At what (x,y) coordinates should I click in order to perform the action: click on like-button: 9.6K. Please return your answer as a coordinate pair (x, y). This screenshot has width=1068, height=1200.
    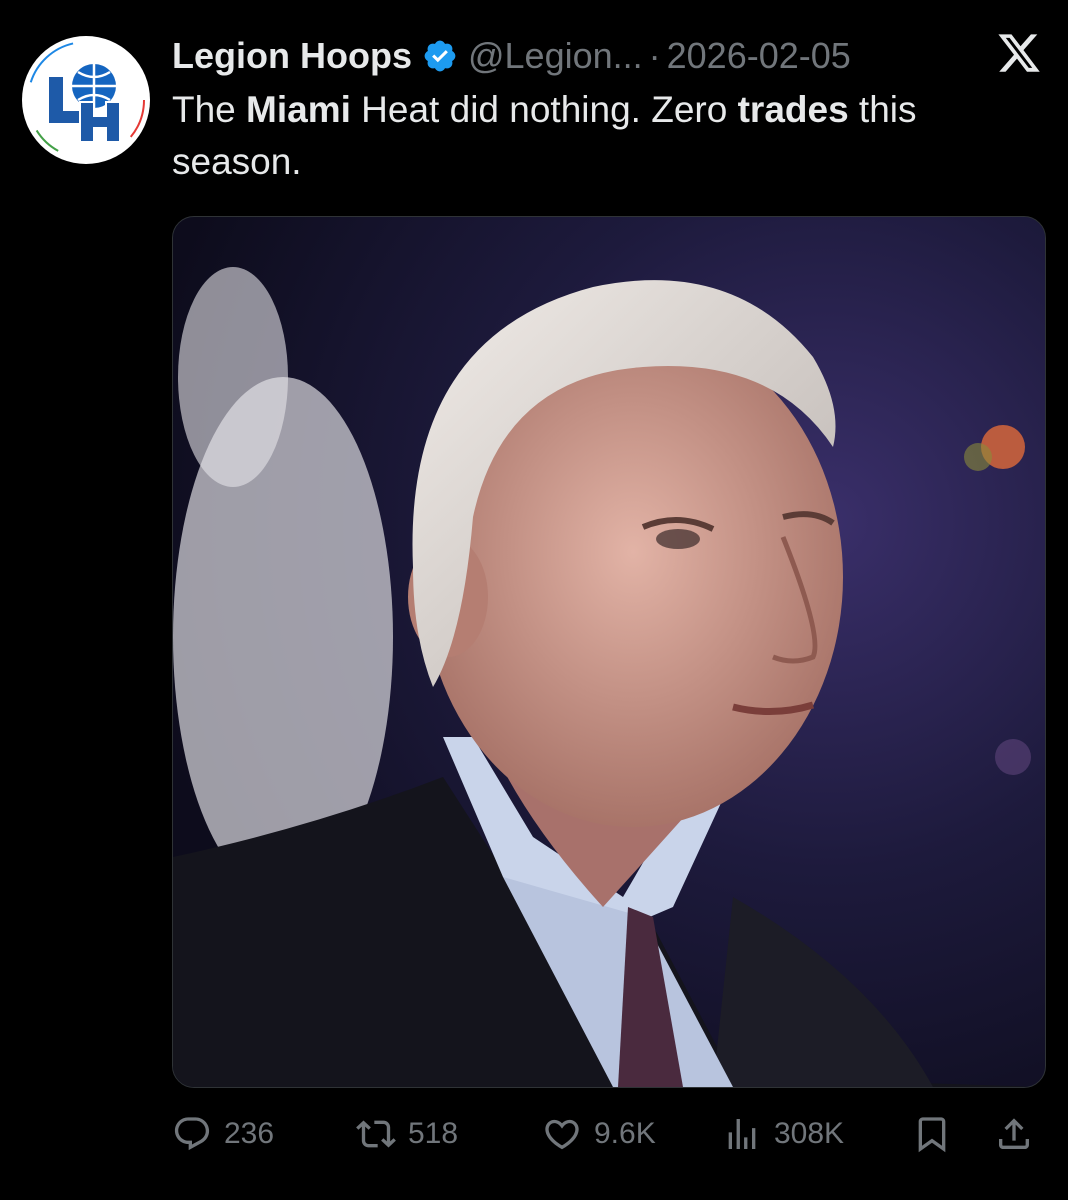
    Looking at the image, I should click on (599, 1134).